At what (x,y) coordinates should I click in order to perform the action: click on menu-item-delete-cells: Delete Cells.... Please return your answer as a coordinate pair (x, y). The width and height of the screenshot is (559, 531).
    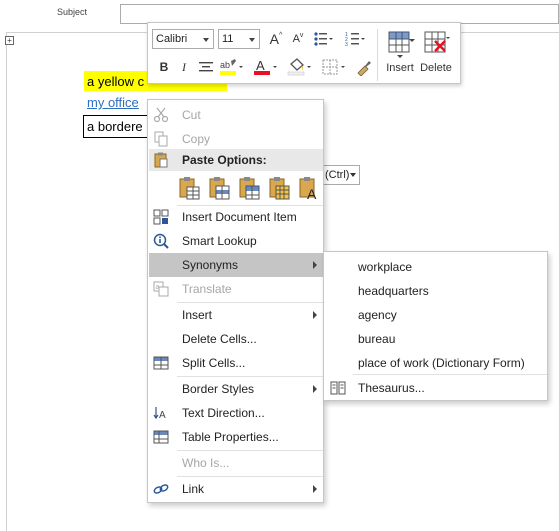
    Looking at the image, I should click on (236, 339).